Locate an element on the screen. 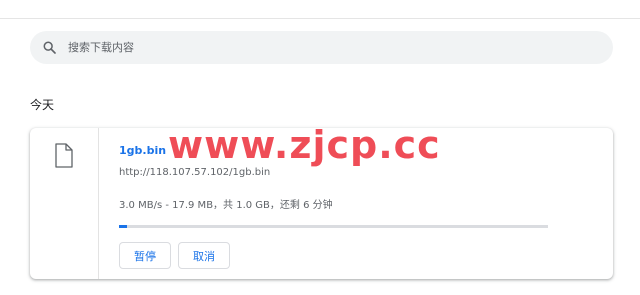  search-bar is located at coordinates (321, 47).